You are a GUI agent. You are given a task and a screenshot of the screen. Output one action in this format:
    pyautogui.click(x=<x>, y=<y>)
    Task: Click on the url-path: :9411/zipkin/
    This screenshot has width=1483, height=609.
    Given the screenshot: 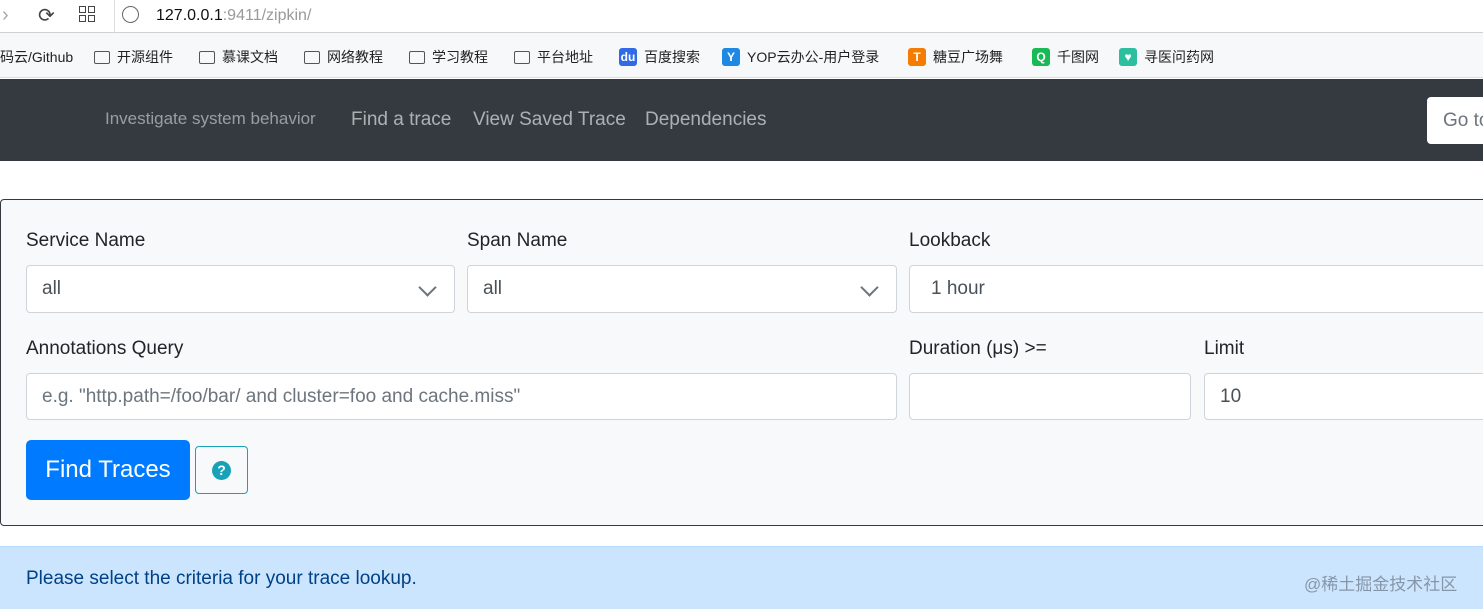 What is the action you would take?
    pyautogui.click(x=267, y=15)
    